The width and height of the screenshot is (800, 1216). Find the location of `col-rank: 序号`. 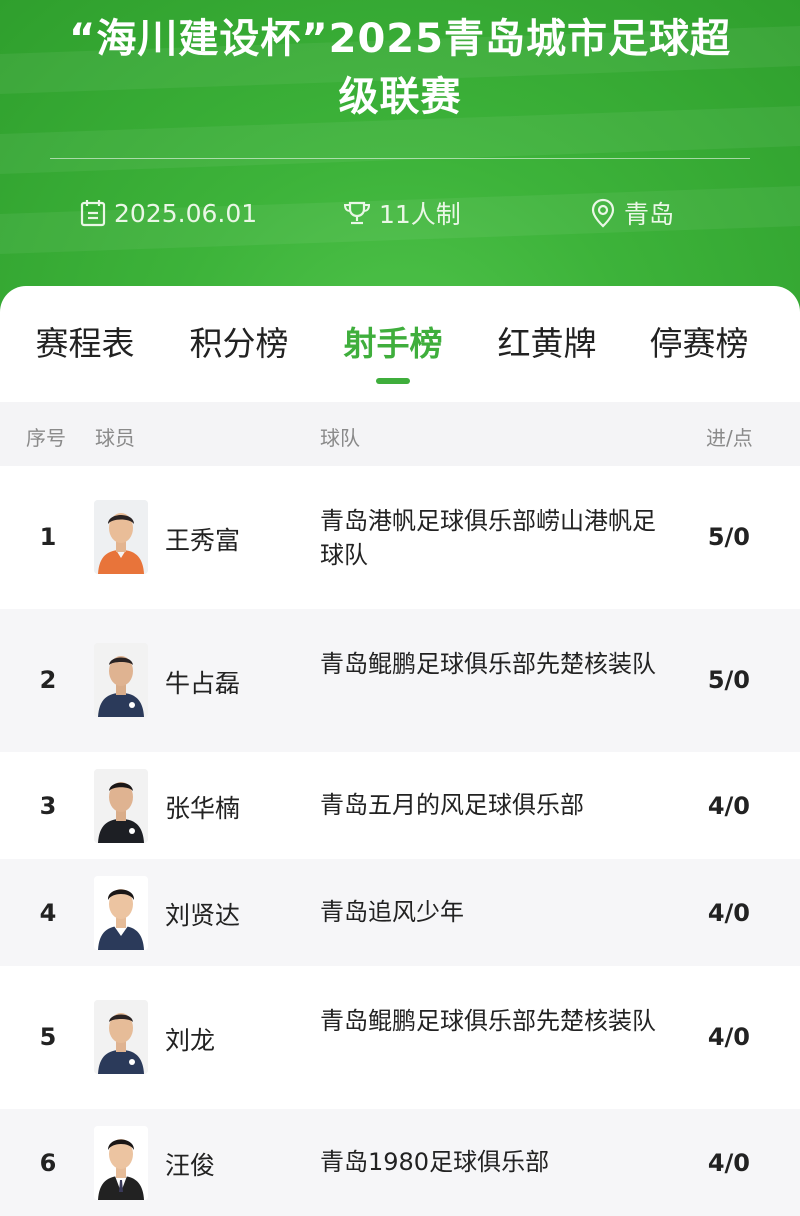

col-rank: 序号 is located at coordinates (46, 438).